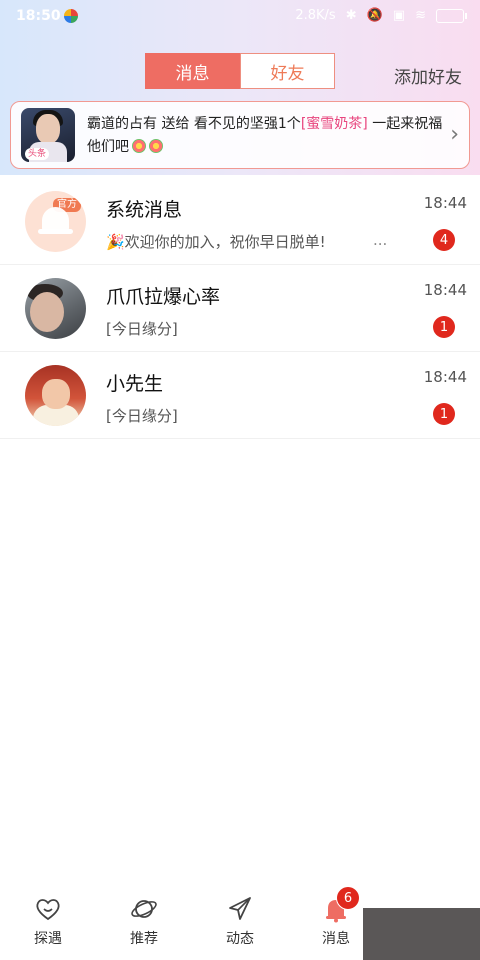 This screenshot has width=480, height=960. I want to click on message-row-user1: 爪爪拉爆心率 [今日缘分] 18:44 1, so click(240, 308).